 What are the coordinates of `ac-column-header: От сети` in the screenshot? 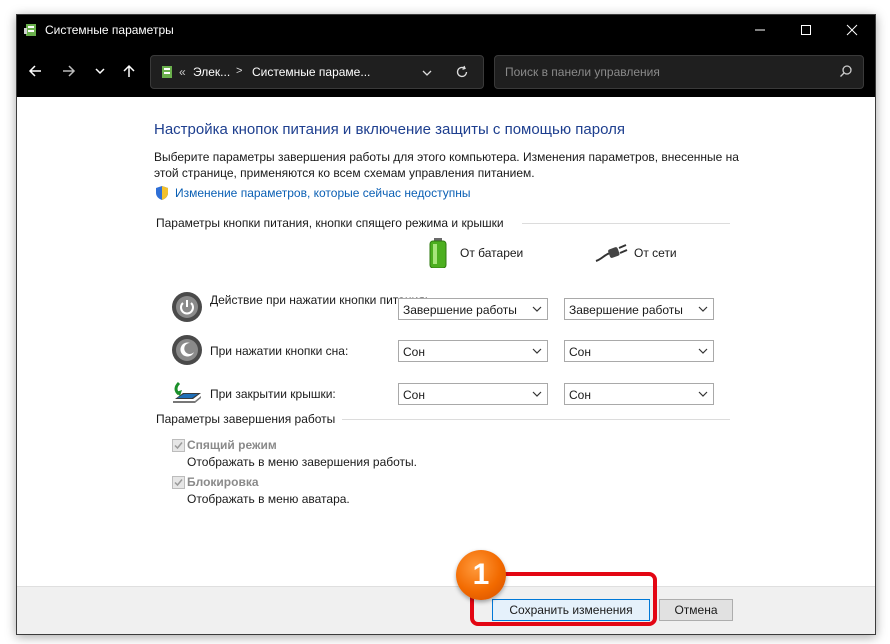 It's located at (635, 253).